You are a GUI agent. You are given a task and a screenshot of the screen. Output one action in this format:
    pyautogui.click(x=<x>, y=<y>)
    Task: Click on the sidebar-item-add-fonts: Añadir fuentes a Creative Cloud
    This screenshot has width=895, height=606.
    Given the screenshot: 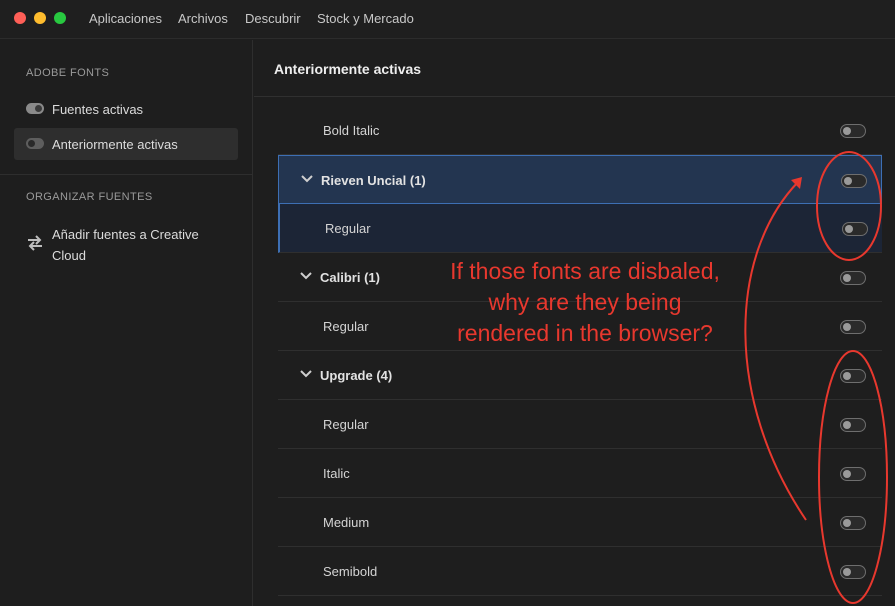 What is the action you would take?
    pyautogui.click(x=137, y=245)
    